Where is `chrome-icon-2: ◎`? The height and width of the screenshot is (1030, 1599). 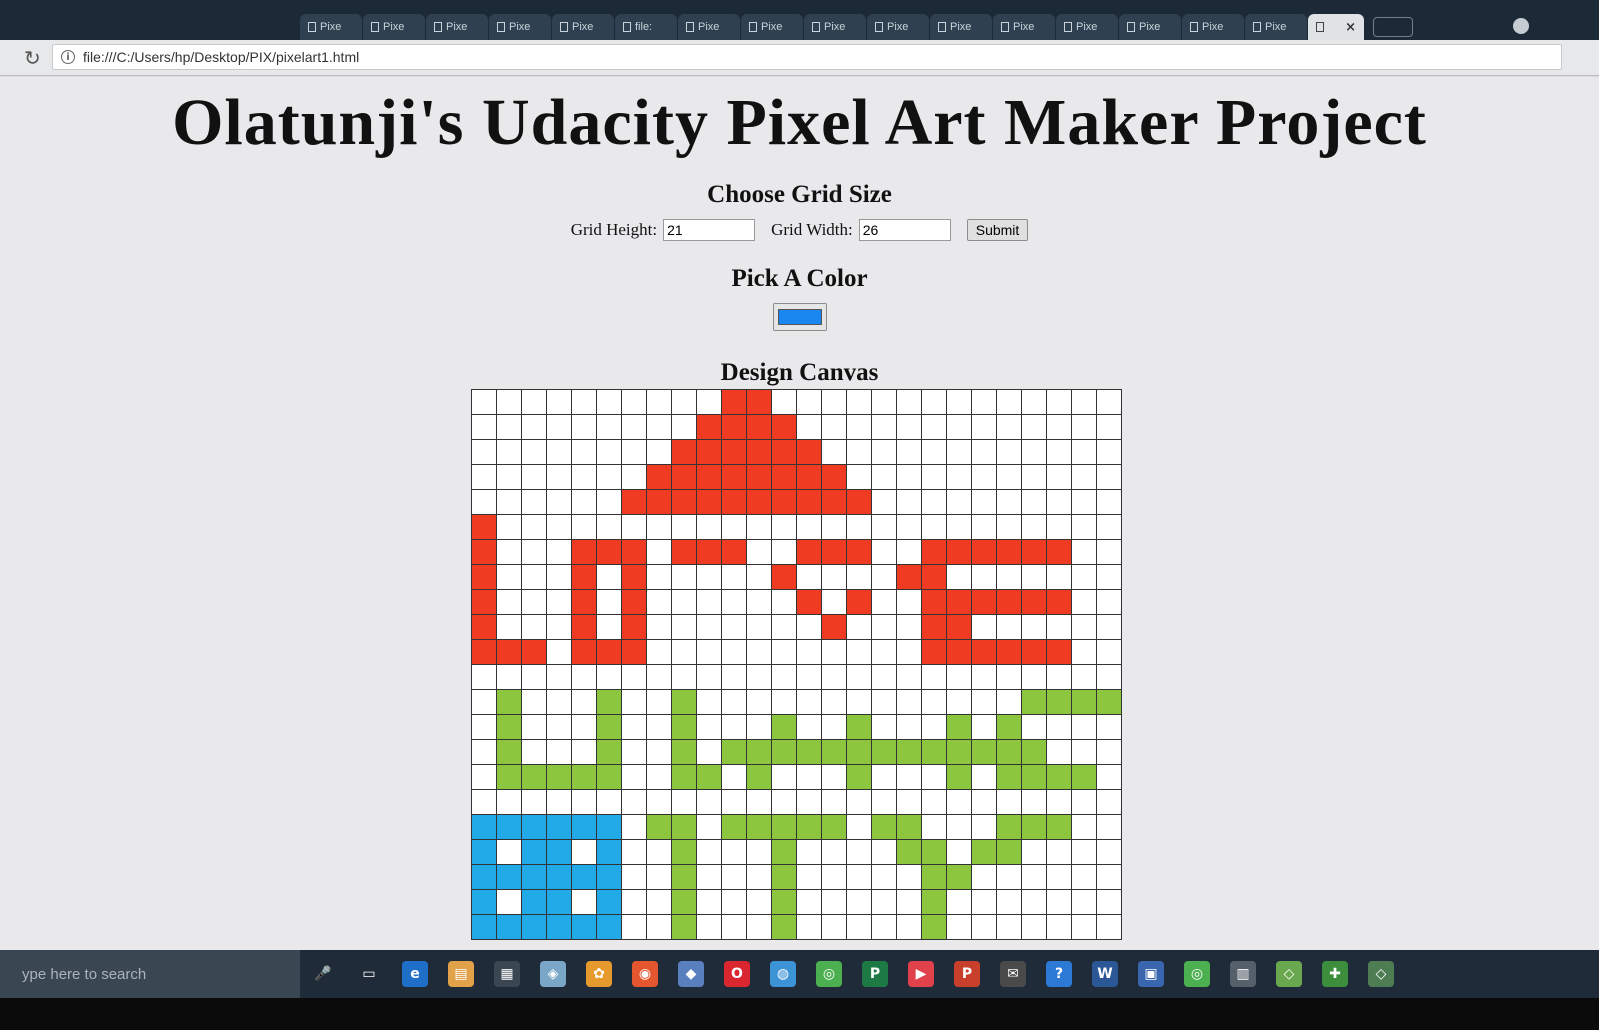 chrome-icon-2: ◎ is located at coordinates (1197, 974).